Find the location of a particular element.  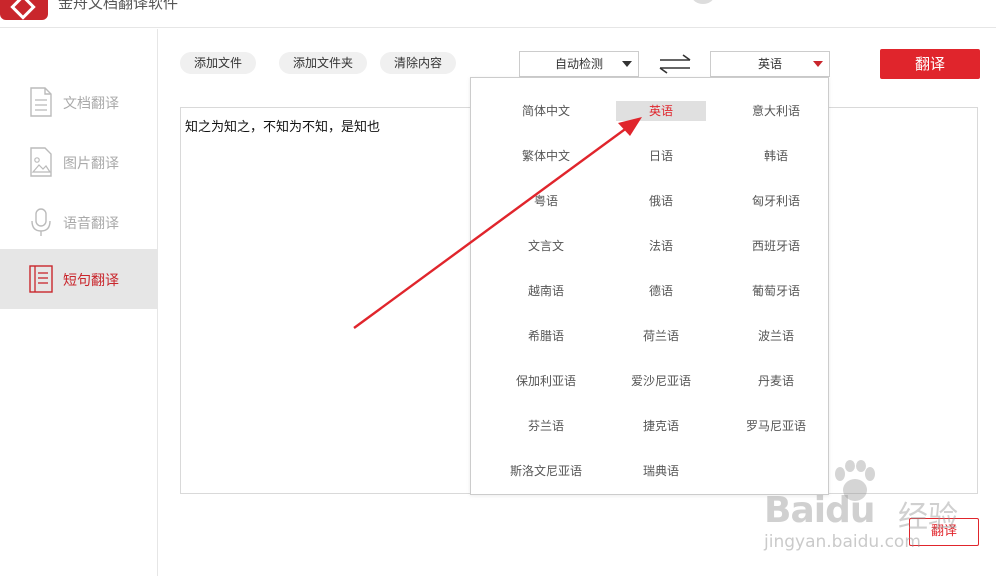

app-title: 金舟文档翻译软件 is located at coordinates (118, 6).